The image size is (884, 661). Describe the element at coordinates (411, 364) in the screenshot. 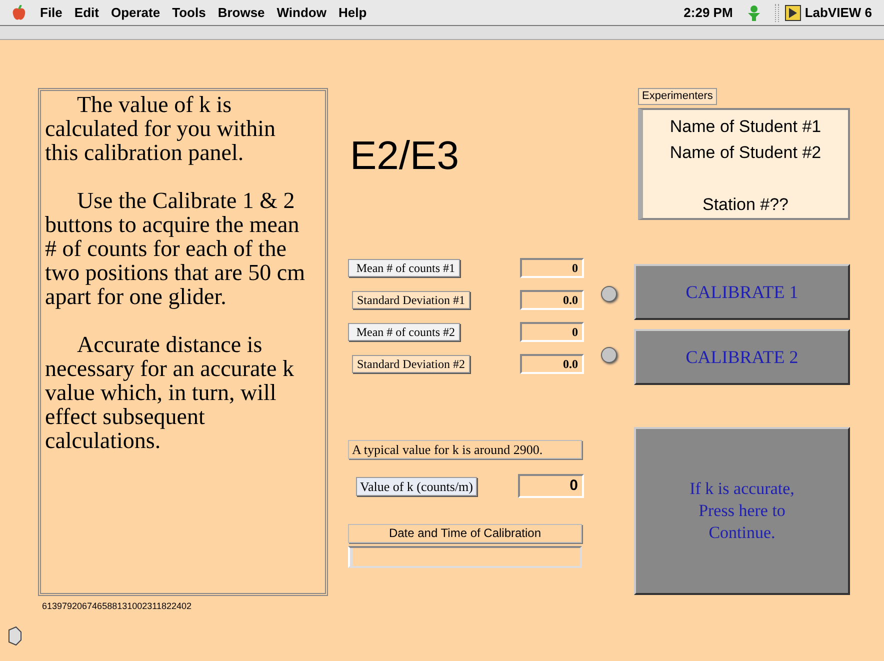

I see `measurement-label: Standard Deviation #2` at that location.